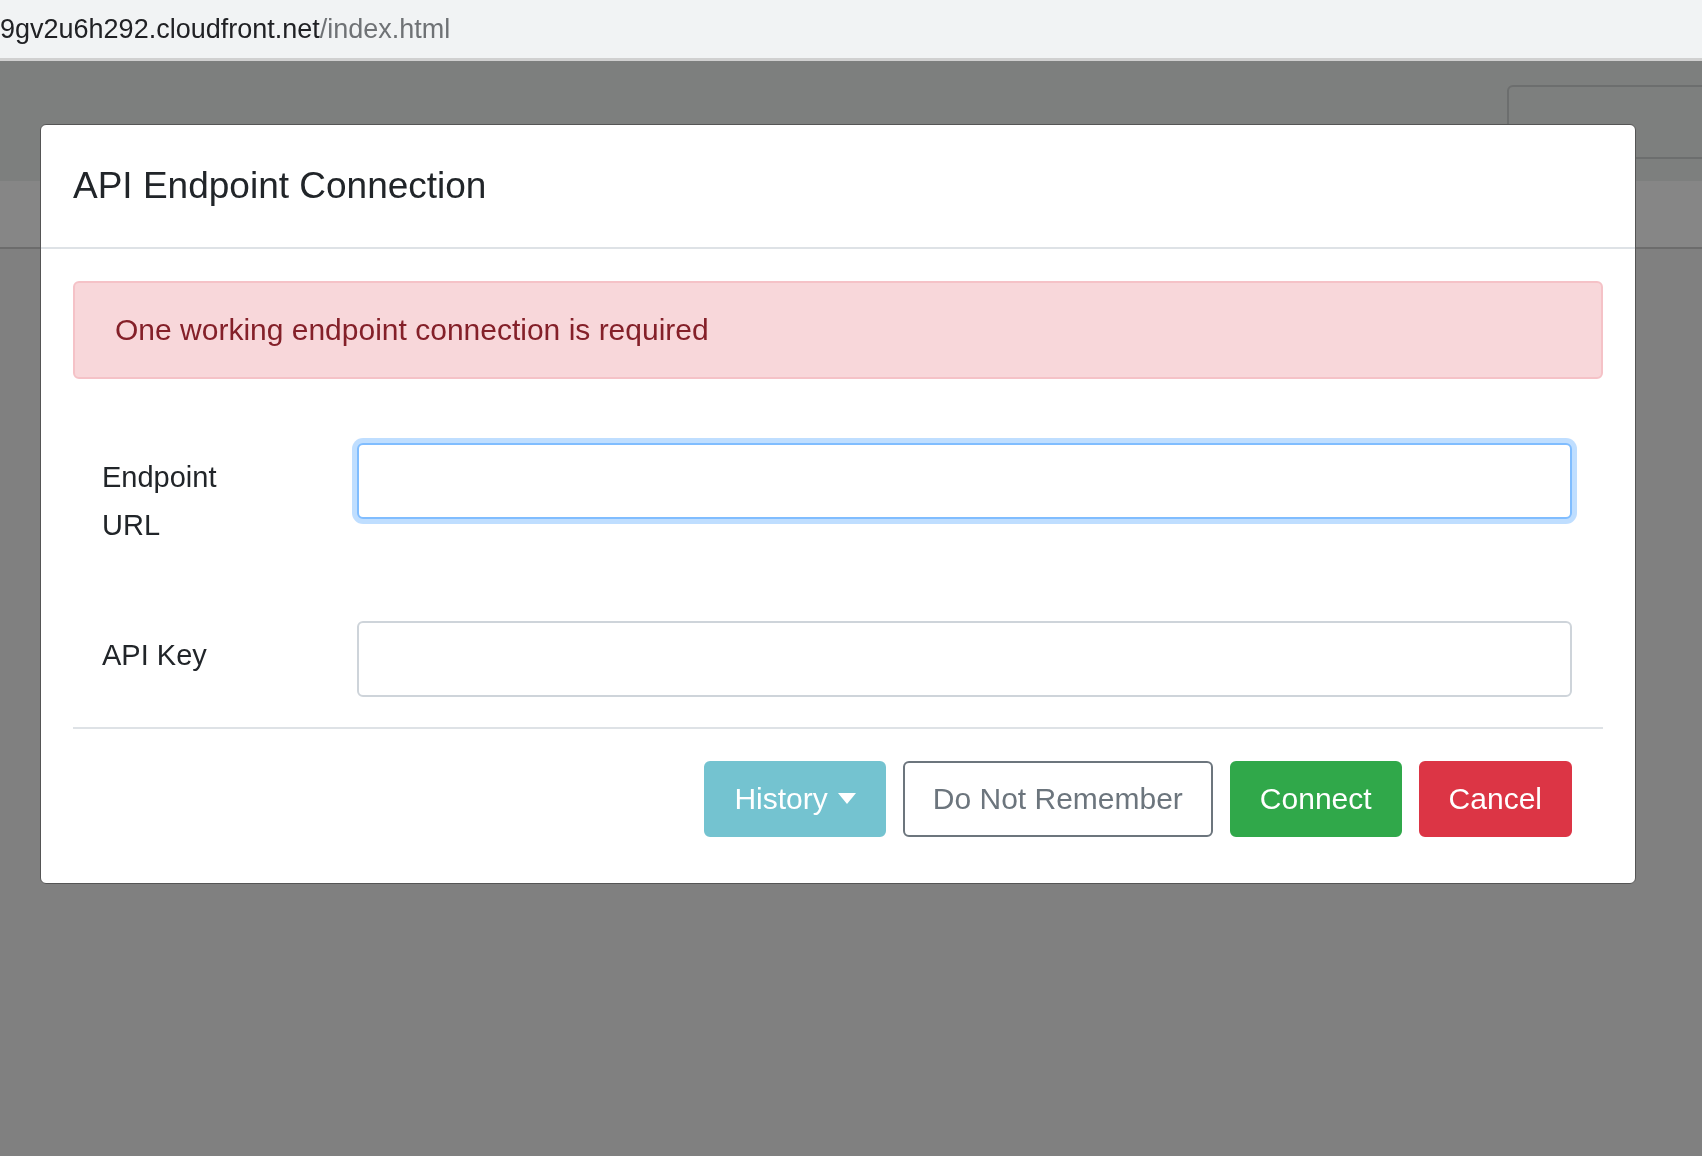 The image size is (1702, 1156). I want to click on field-label: API Key, so click(155, 655).